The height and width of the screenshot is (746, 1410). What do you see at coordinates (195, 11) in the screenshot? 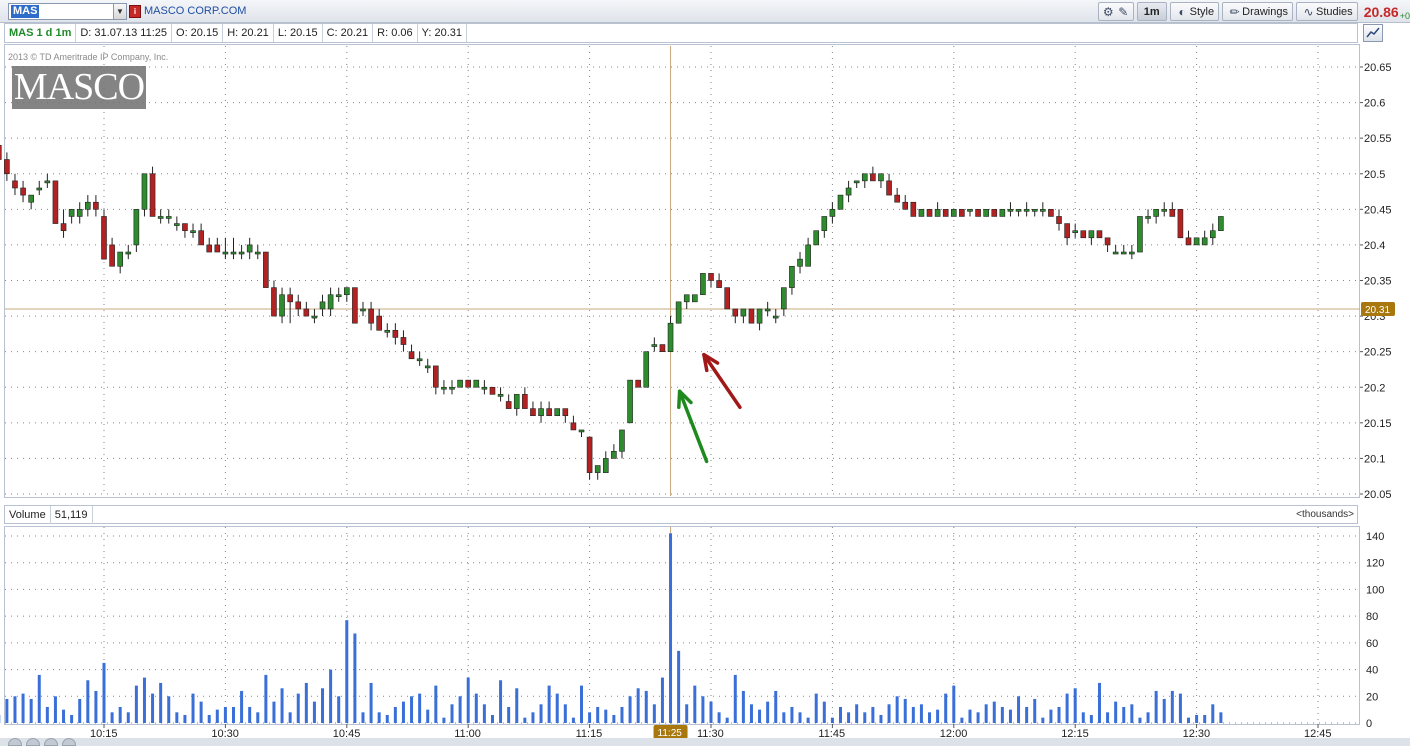
I see `company-name: MASCO CORP.COM` at bounding box center [195, 11].